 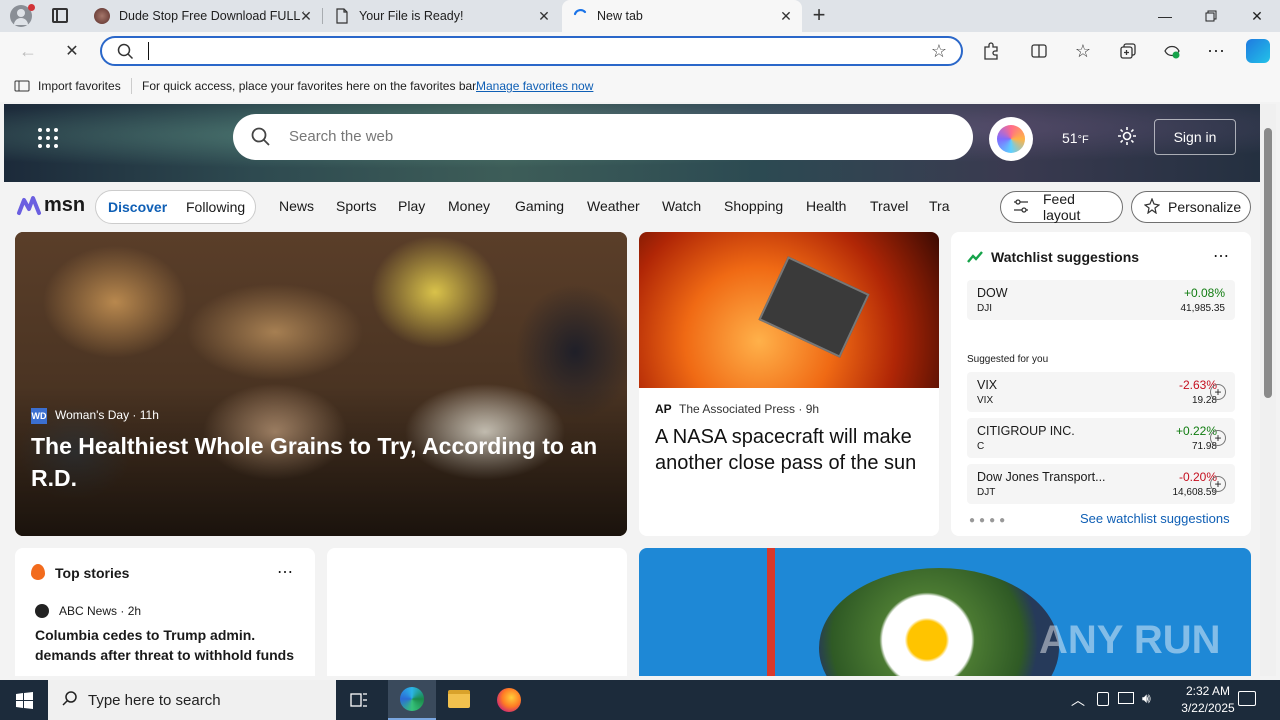 I want to click on collections-icon, so click(x=1128, y=51).